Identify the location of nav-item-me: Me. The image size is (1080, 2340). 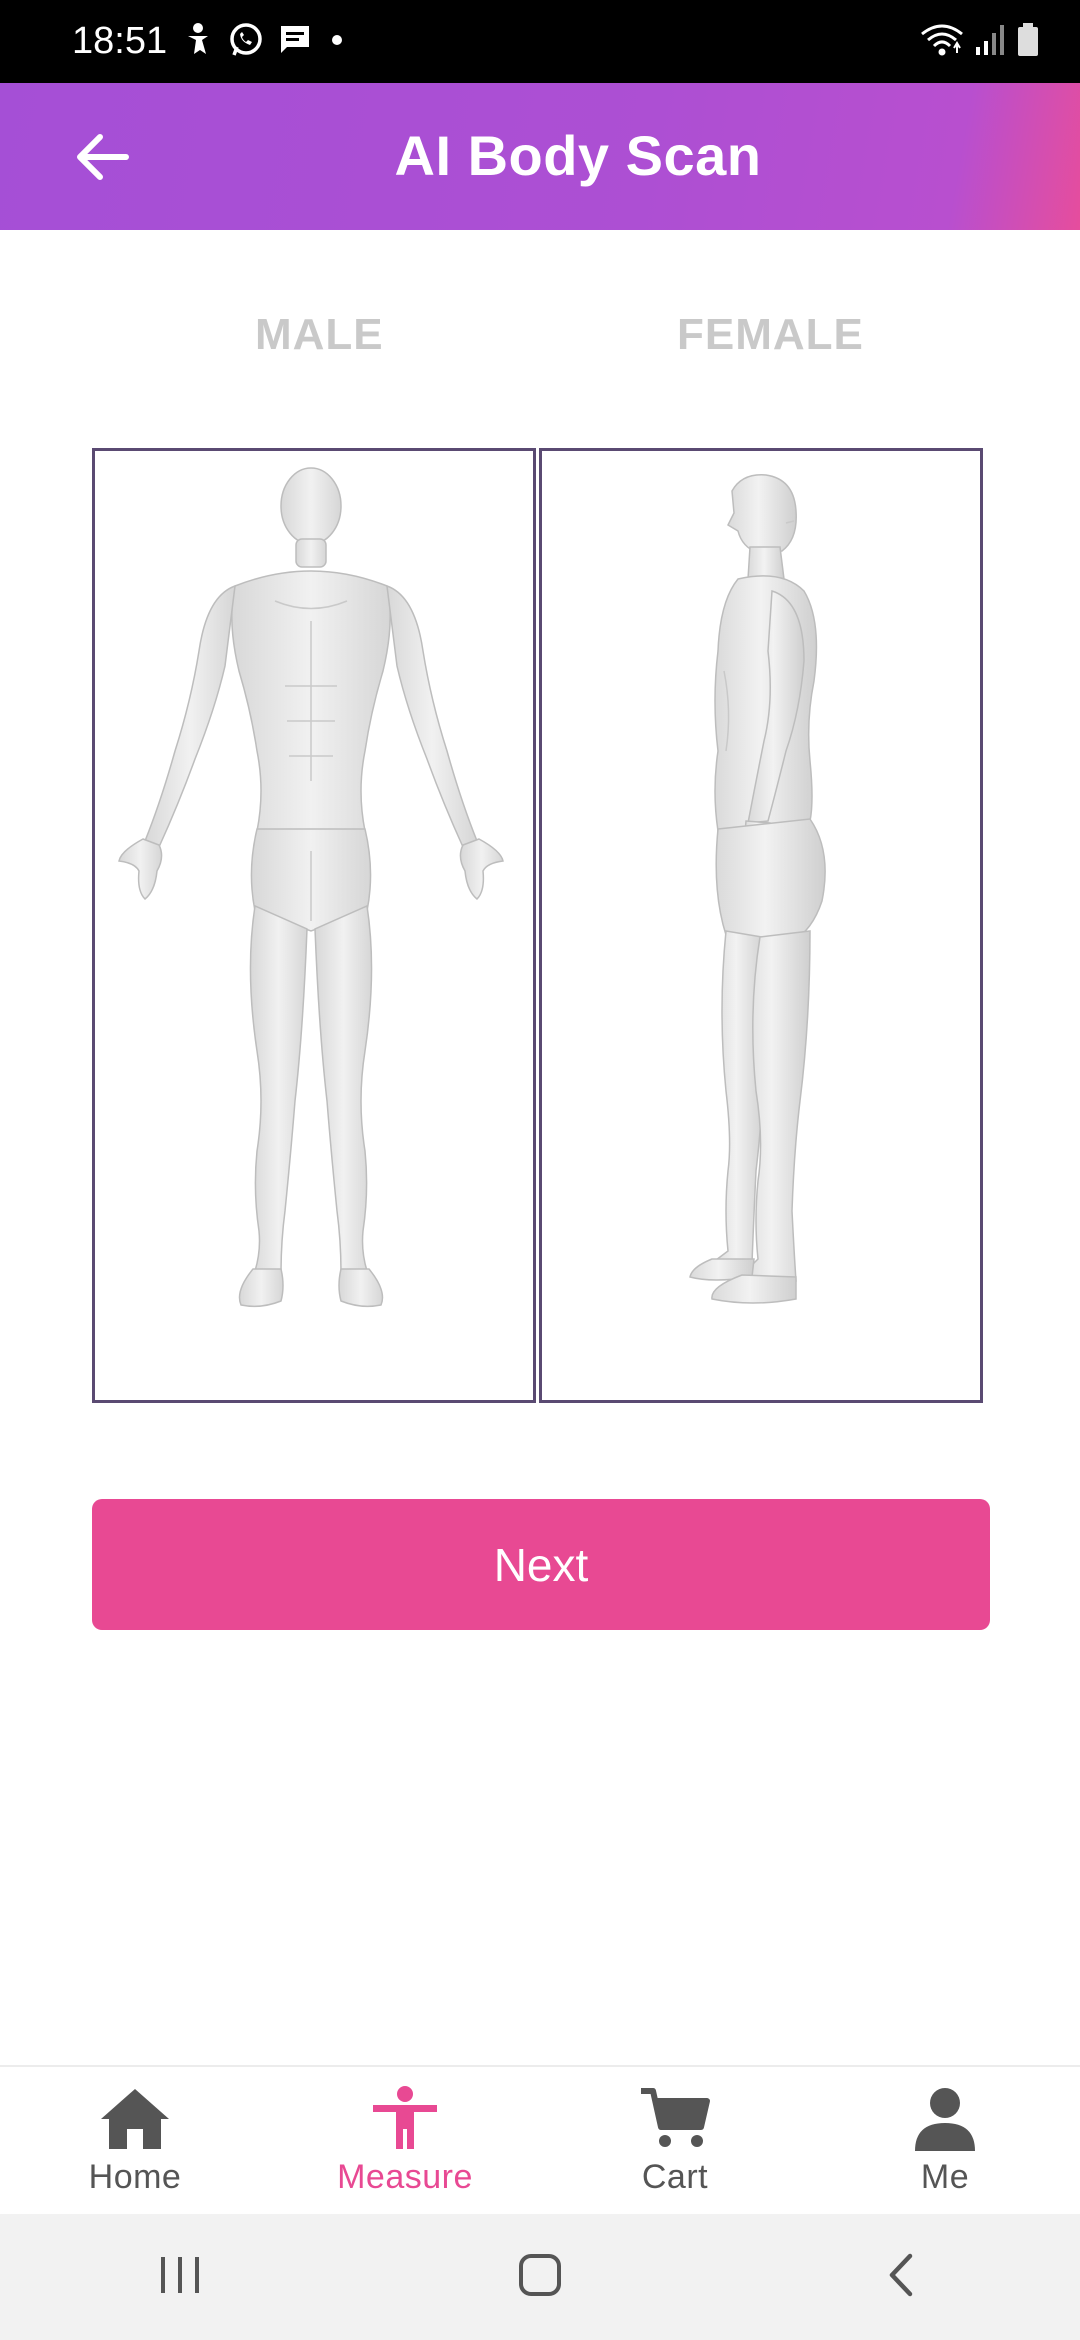
(945, 2141).